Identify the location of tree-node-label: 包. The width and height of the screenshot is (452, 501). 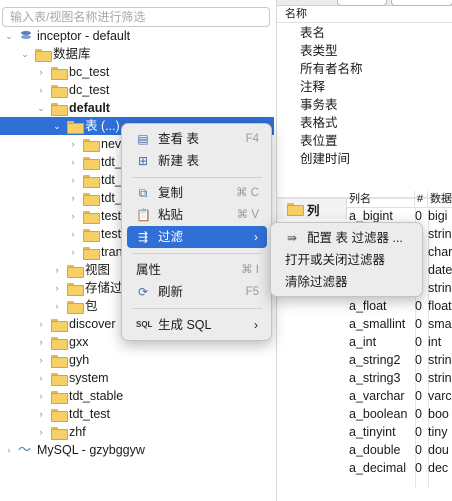
(91, 306).